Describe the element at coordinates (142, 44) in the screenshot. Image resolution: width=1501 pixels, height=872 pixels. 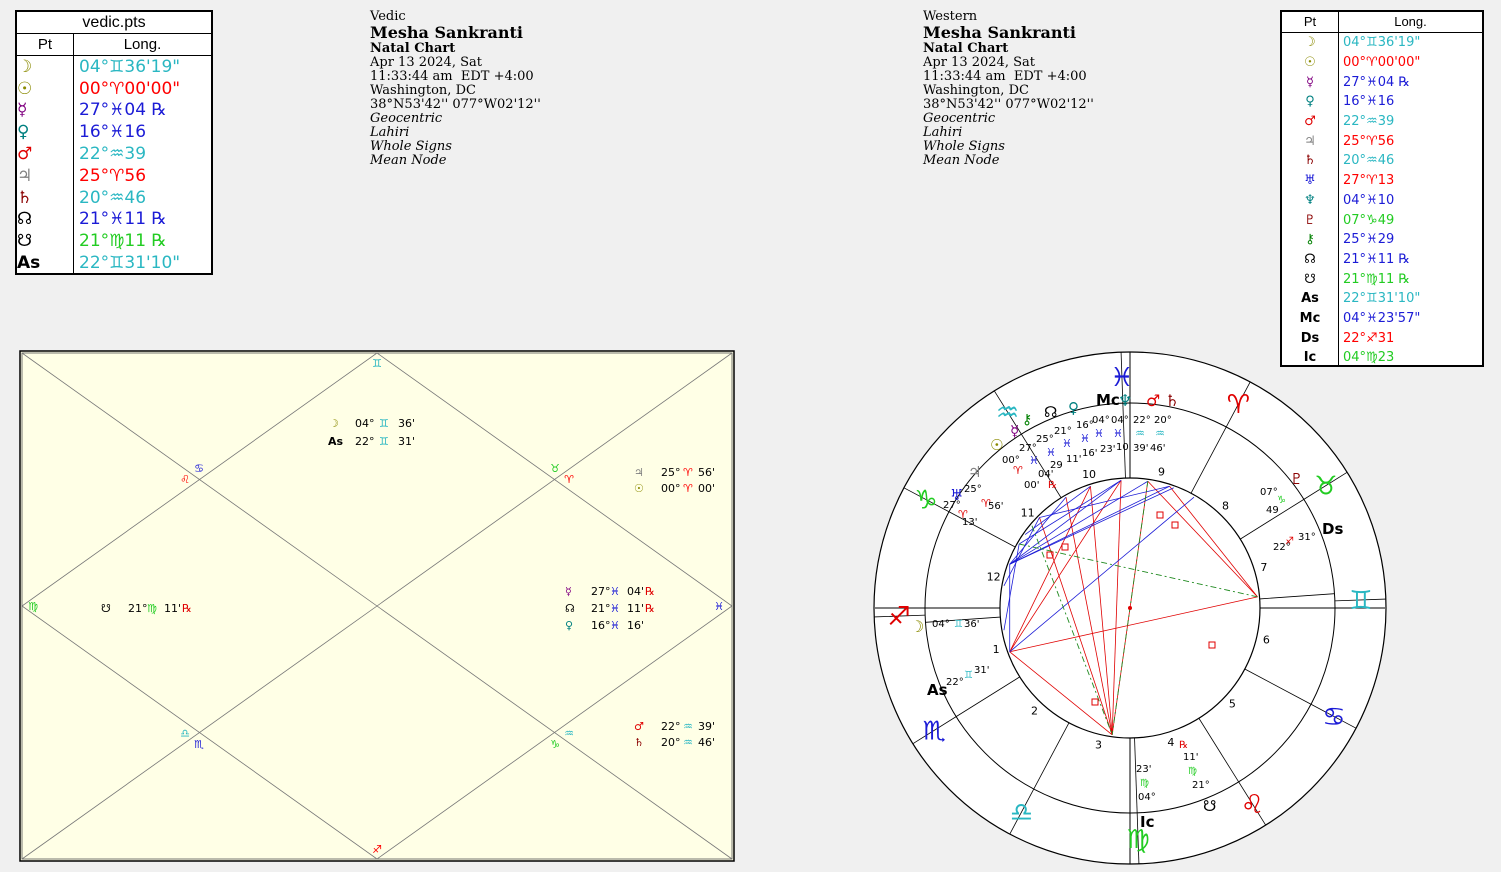
I see `vedic-col-long: Long.` at that location.